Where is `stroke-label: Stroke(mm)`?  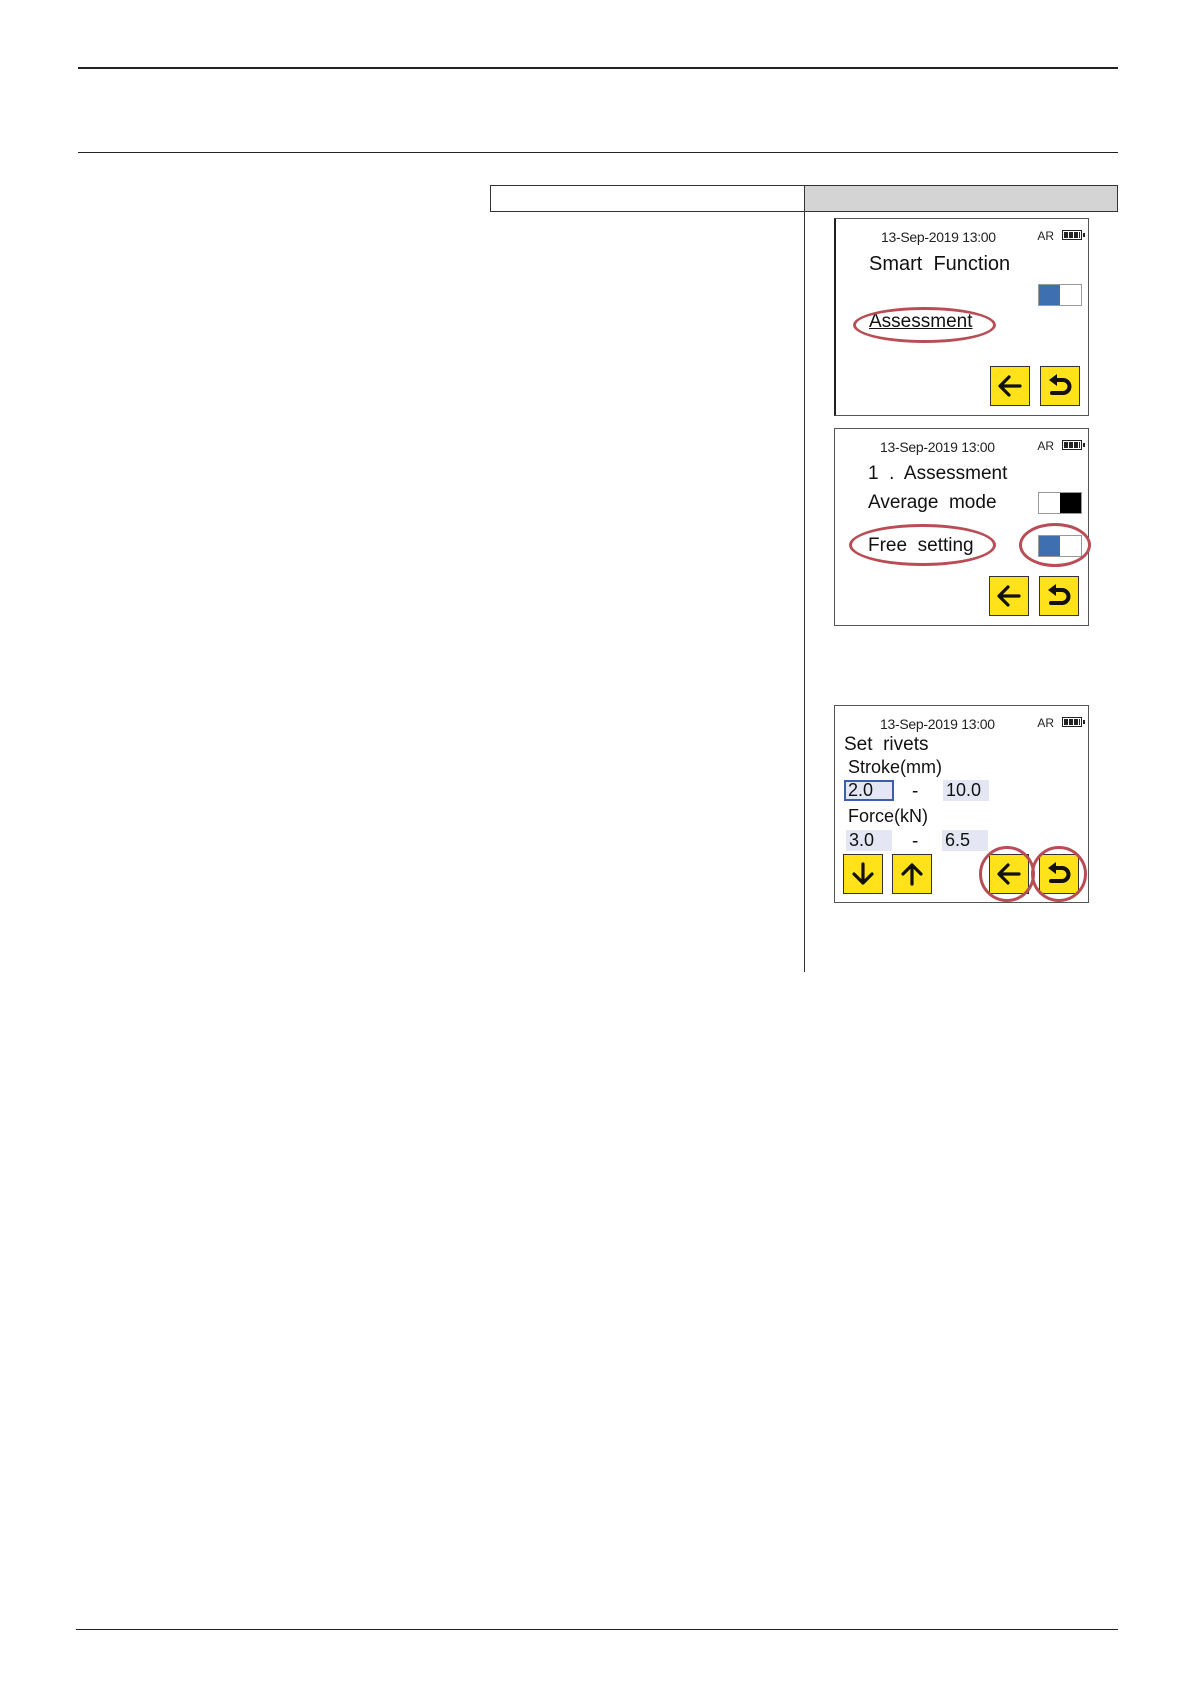 stroke-label: Stroke(mm) is located at coordinates (895, 767).